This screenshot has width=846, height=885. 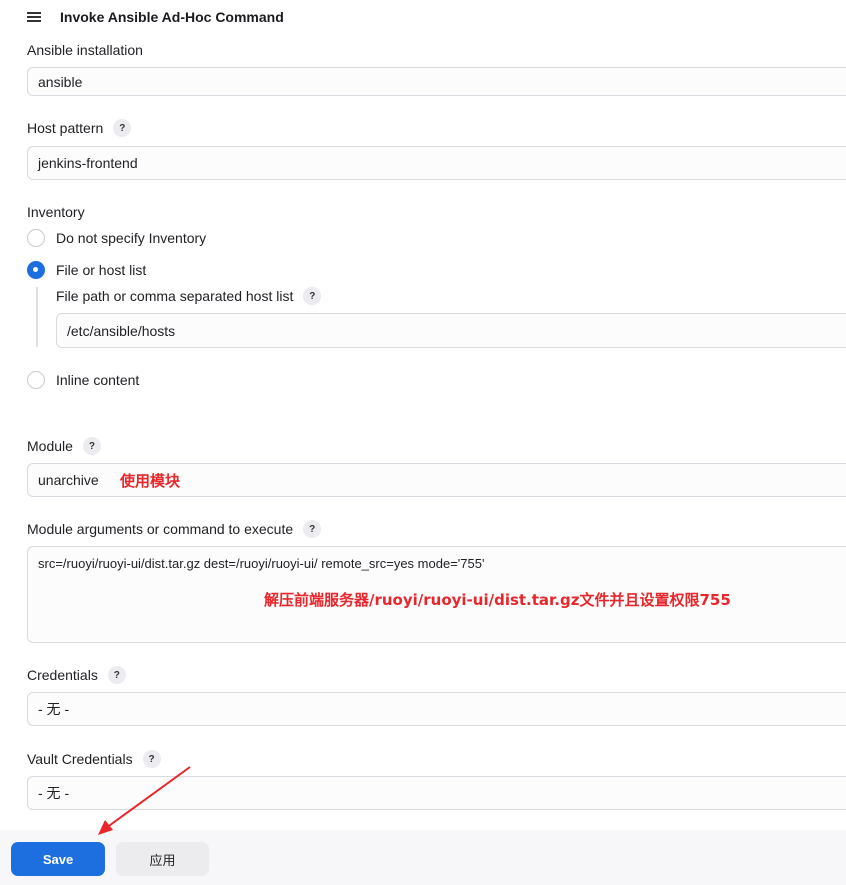 What do you see at coordinates (162, 859) in the screenshot?
I see `apply-button: 应用` at bounding box center [162, 859].